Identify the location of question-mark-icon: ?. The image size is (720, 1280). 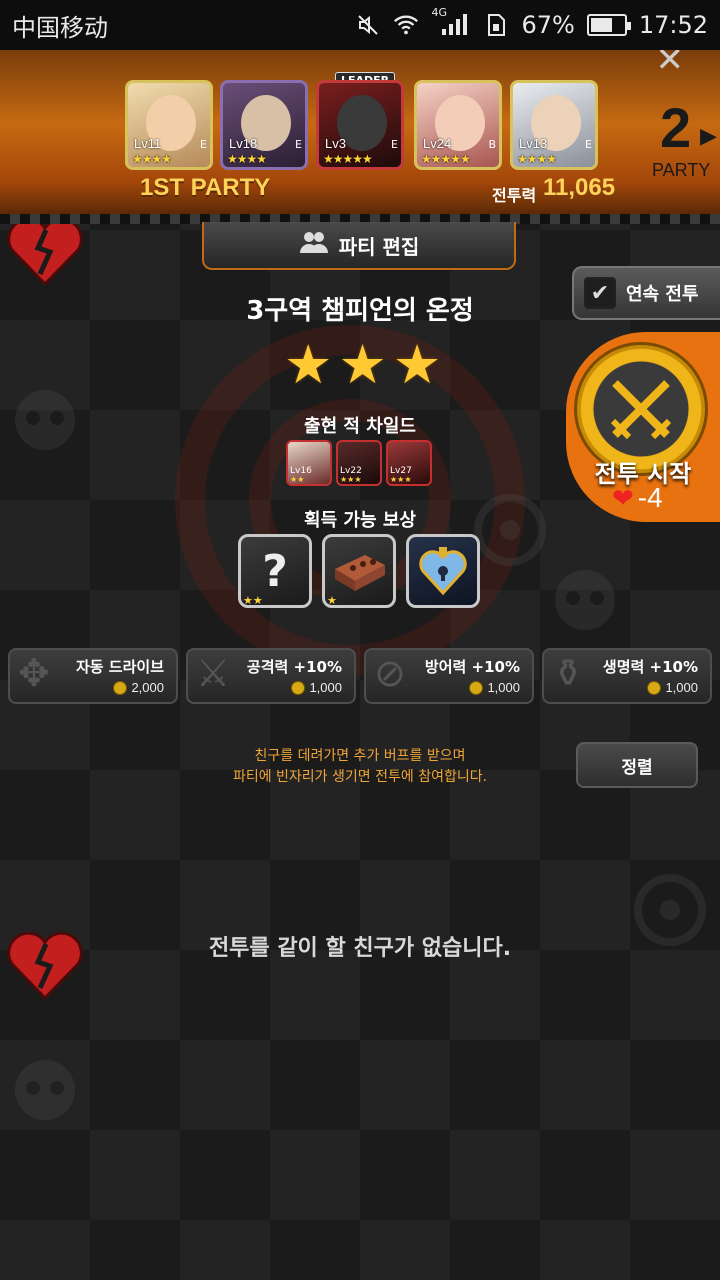
(275, 571).